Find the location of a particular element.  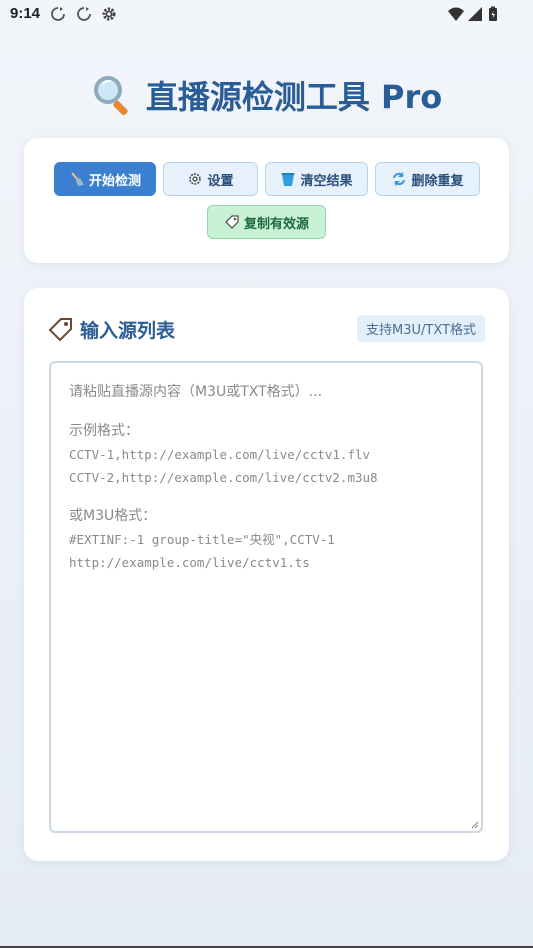

placeholder-example-label: 示例格式： is located at coordinates (104, 431).